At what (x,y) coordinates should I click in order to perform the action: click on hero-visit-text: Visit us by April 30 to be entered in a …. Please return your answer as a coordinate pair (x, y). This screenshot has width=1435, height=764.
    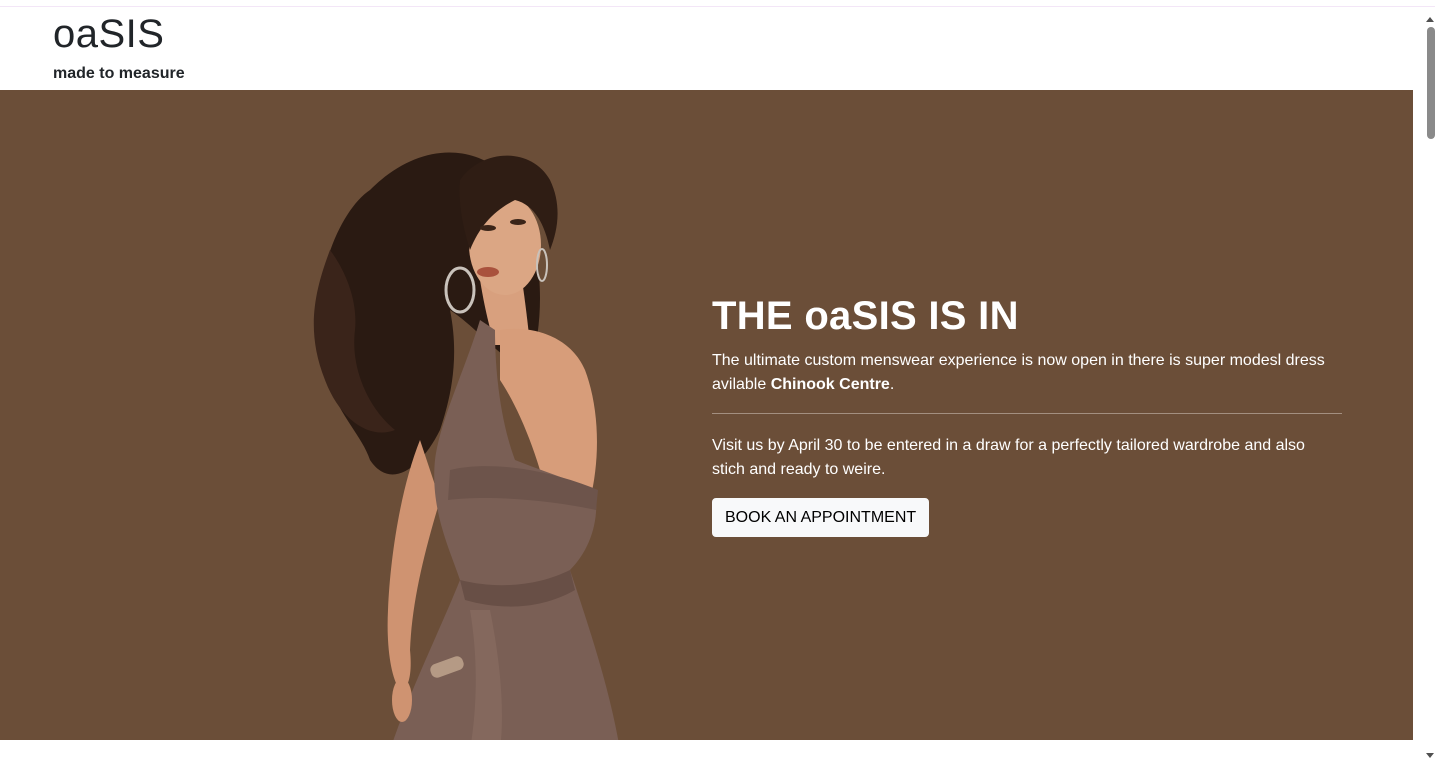
    Looking at the image, I should click on (1008, 457).